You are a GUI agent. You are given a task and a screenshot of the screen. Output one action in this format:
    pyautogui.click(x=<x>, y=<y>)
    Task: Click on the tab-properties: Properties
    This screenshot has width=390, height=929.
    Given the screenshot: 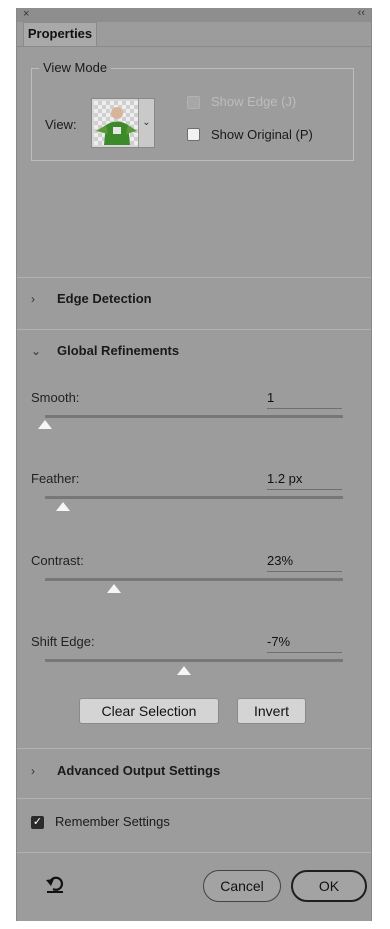 What is the action you would take?
    pyautogui.click(x=60, y=34)
    